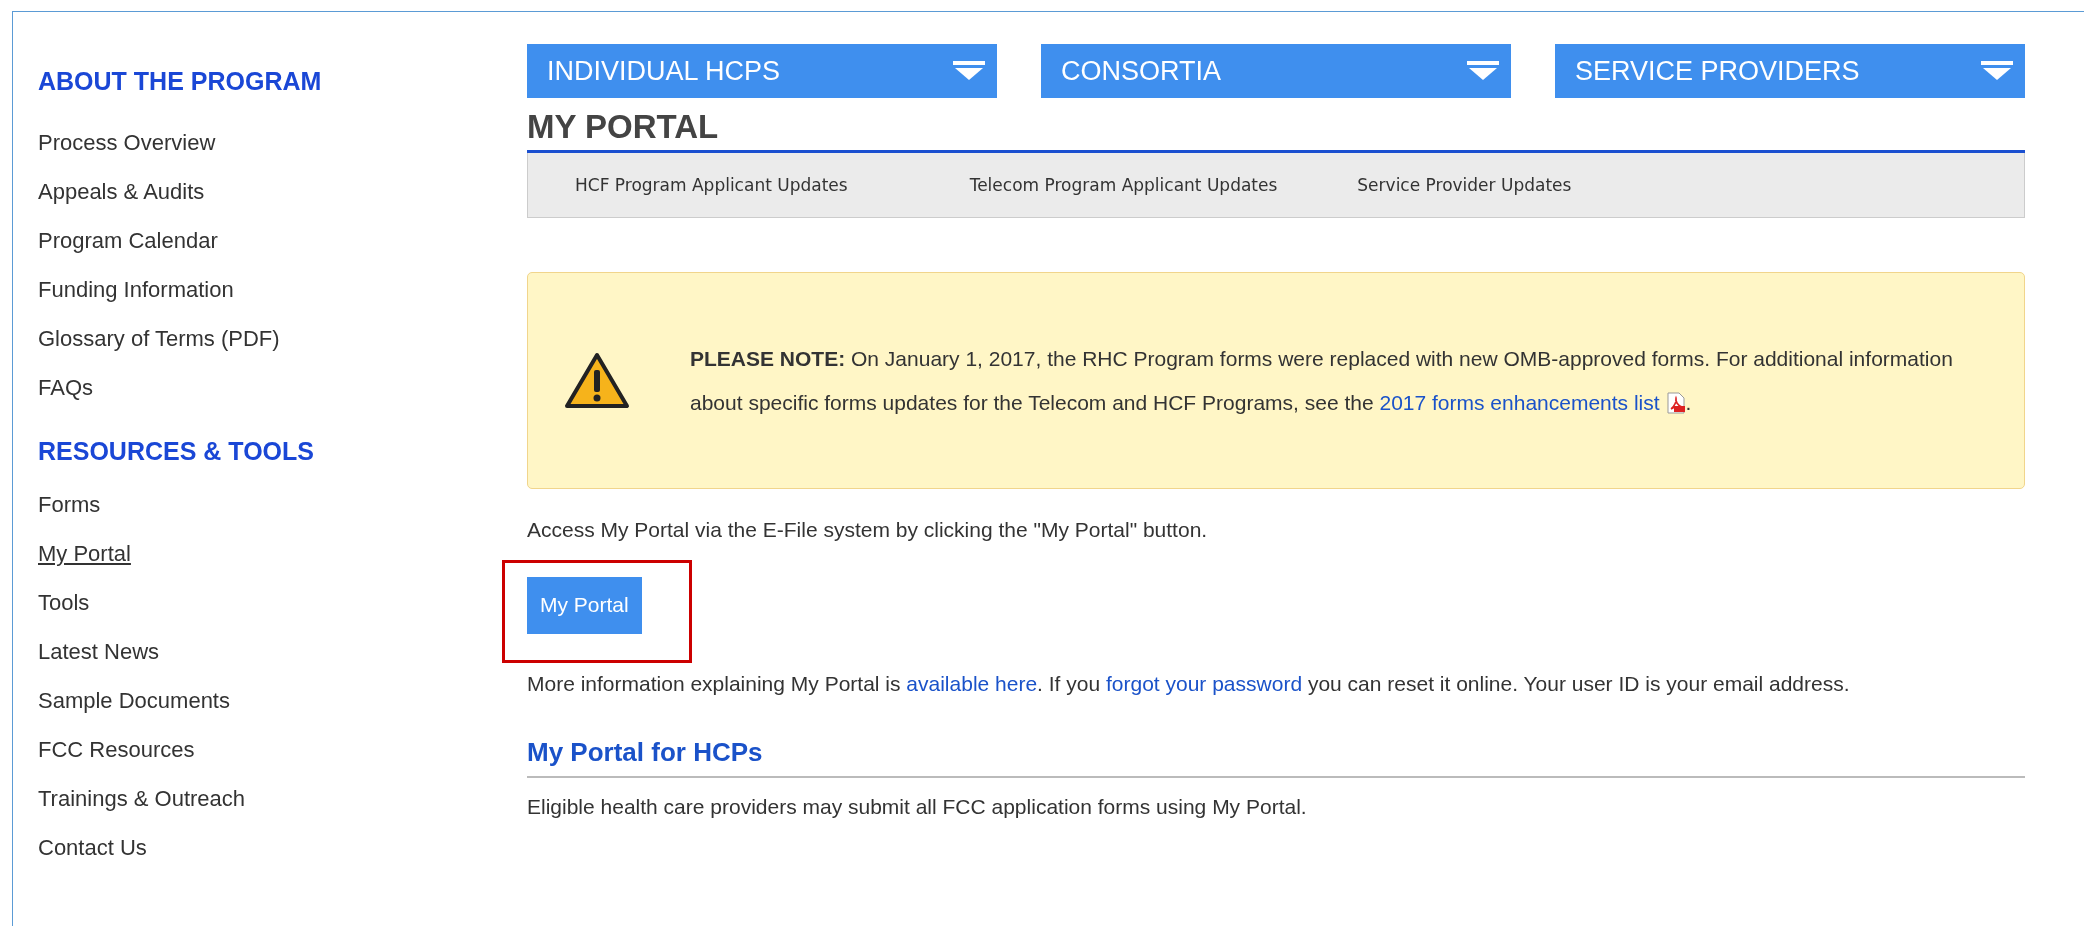 The image size is (2084, 926). What do you see at coordinates (1519, 402) in the screenshot?
I see `text-link: 2017 forms enhancements list` at bounding box center [1519, 402].